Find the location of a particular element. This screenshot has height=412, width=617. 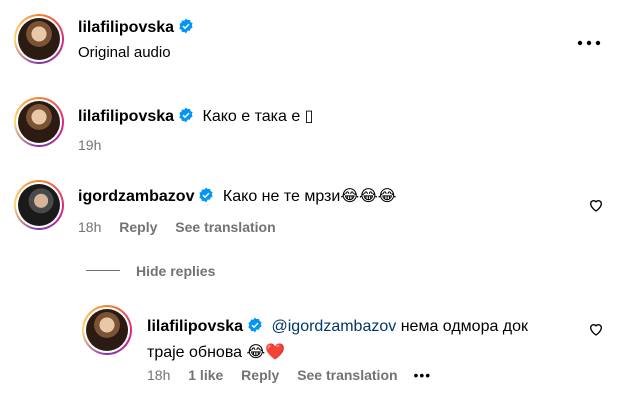

comment-row: igordzambazov Како не те мрзи😂😂😂 is located at coordinates (237, 196).